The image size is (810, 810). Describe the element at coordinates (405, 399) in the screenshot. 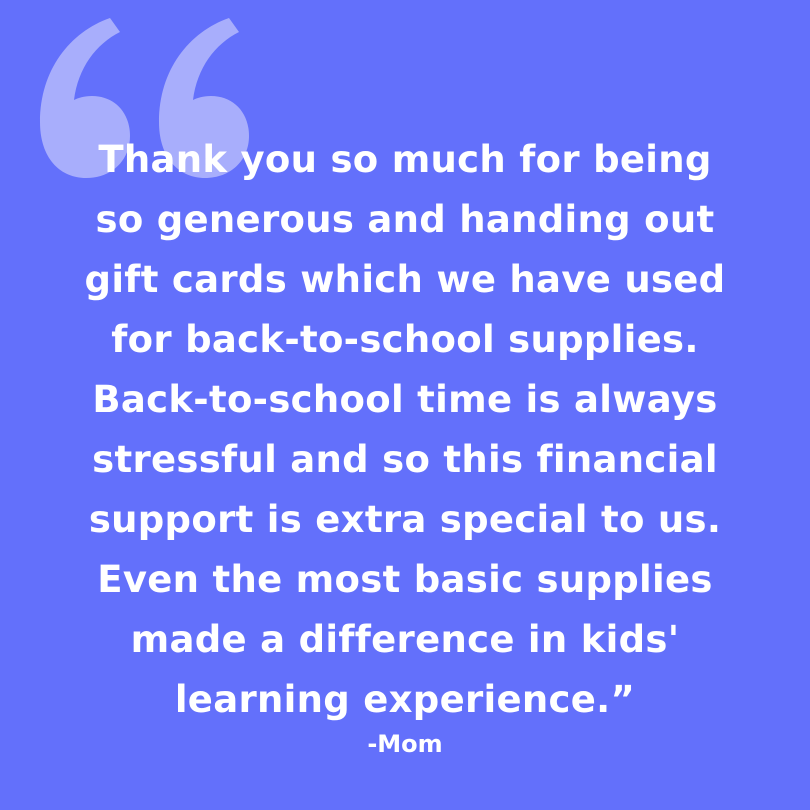

I see `quote-line: Back-to-school time is always` at that location.